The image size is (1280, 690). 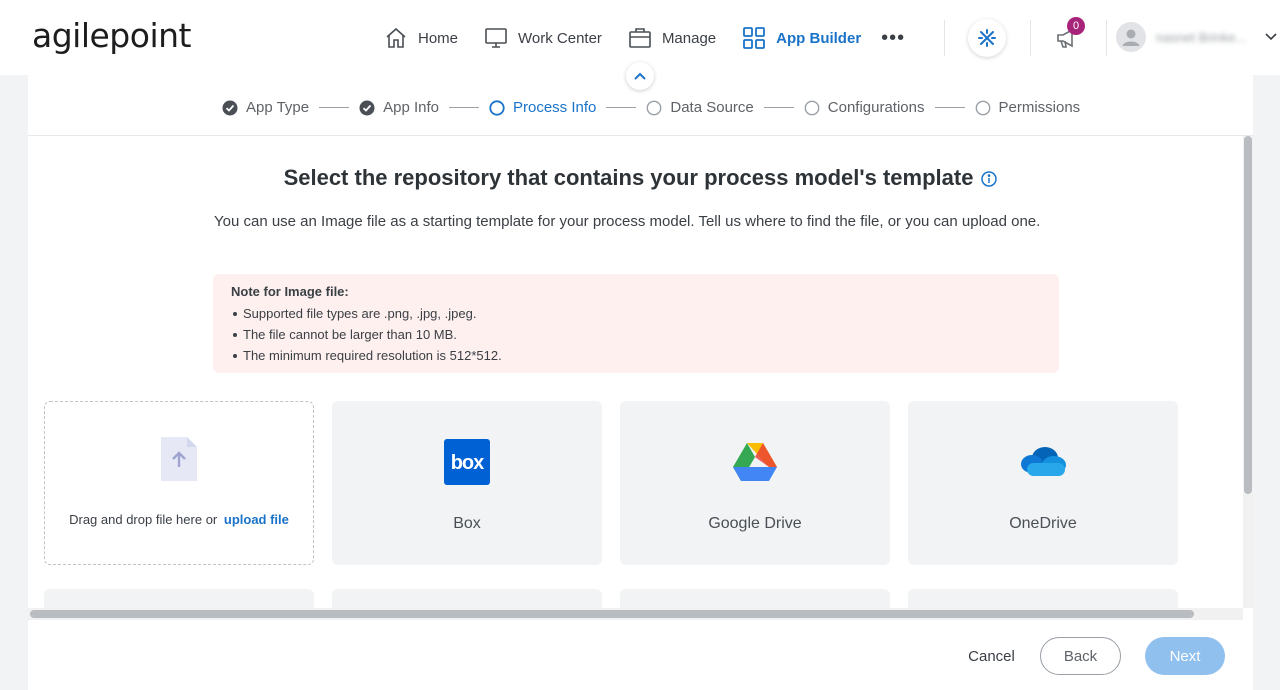 What do you see at coordinates (143, 519) in the screenshot?
I see `drop-text: Drag and drop file here or` at bounding box center [143, 519].